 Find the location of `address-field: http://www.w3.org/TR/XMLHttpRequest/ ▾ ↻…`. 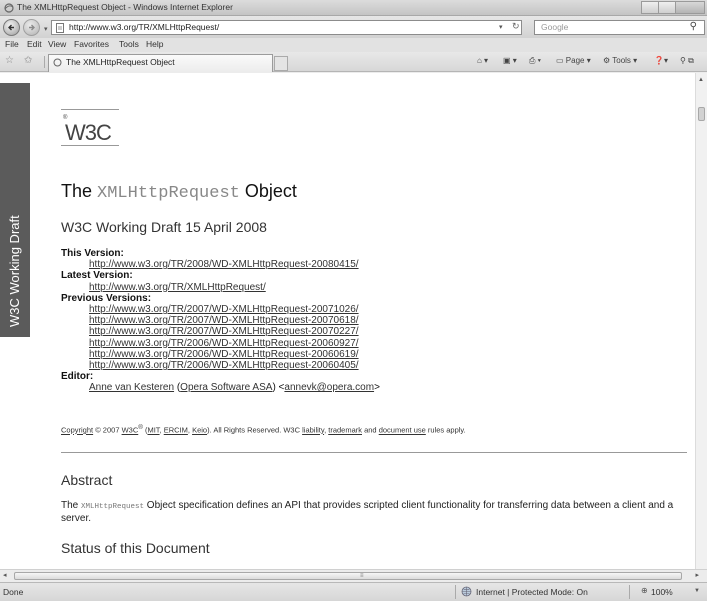

address-field: http://www.w3.org/TR/XMLHttpRequest/ ▾ ↻… is located at coordinates (297, 27).